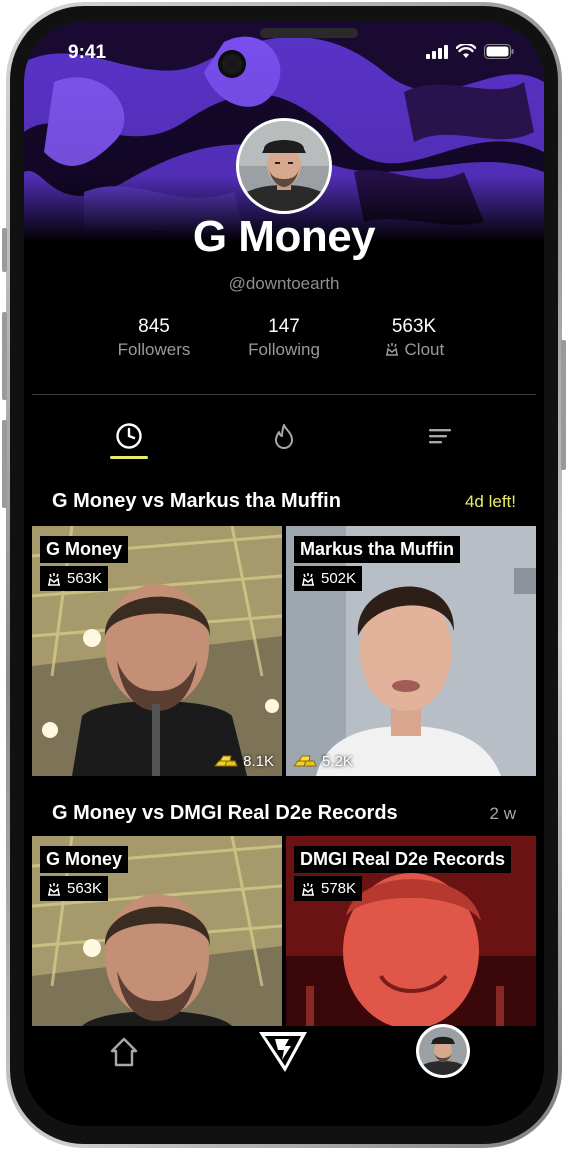 The height and width of the screenshot is (1152, 568). I want to click on entry-clout-value: 578K, so click(339, 888).